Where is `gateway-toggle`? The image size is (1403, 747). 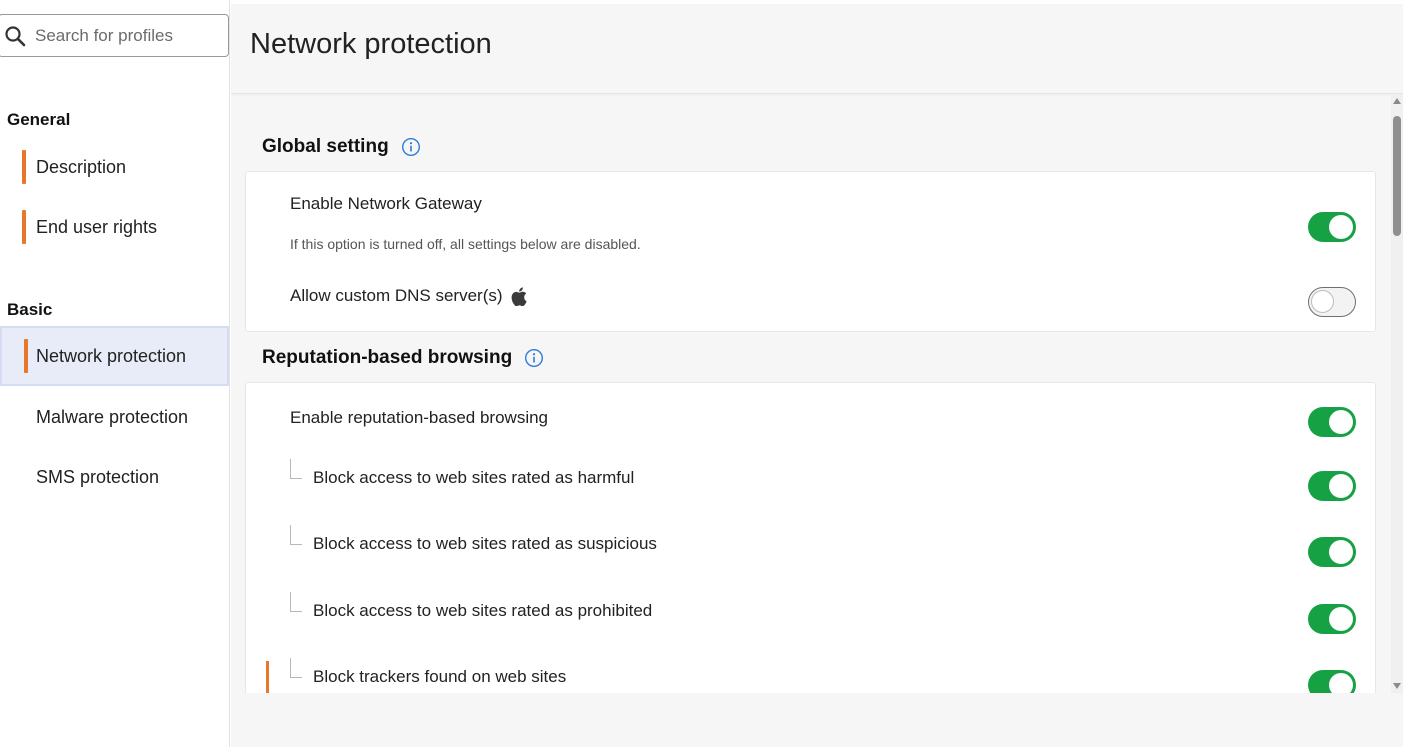 gateway-toggle is located at coordinates (1332, 227).